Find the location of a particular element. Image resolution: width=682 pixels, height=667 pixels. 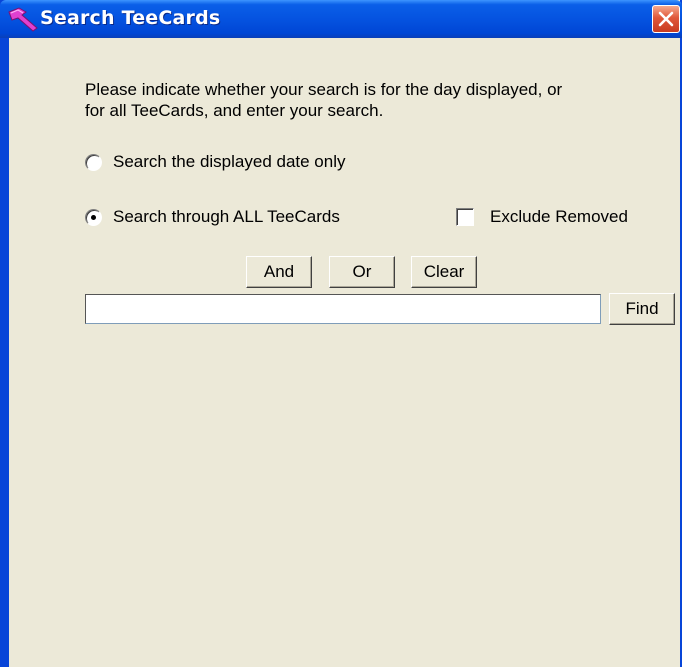

and-button: And is located at coordinates (279, 272).